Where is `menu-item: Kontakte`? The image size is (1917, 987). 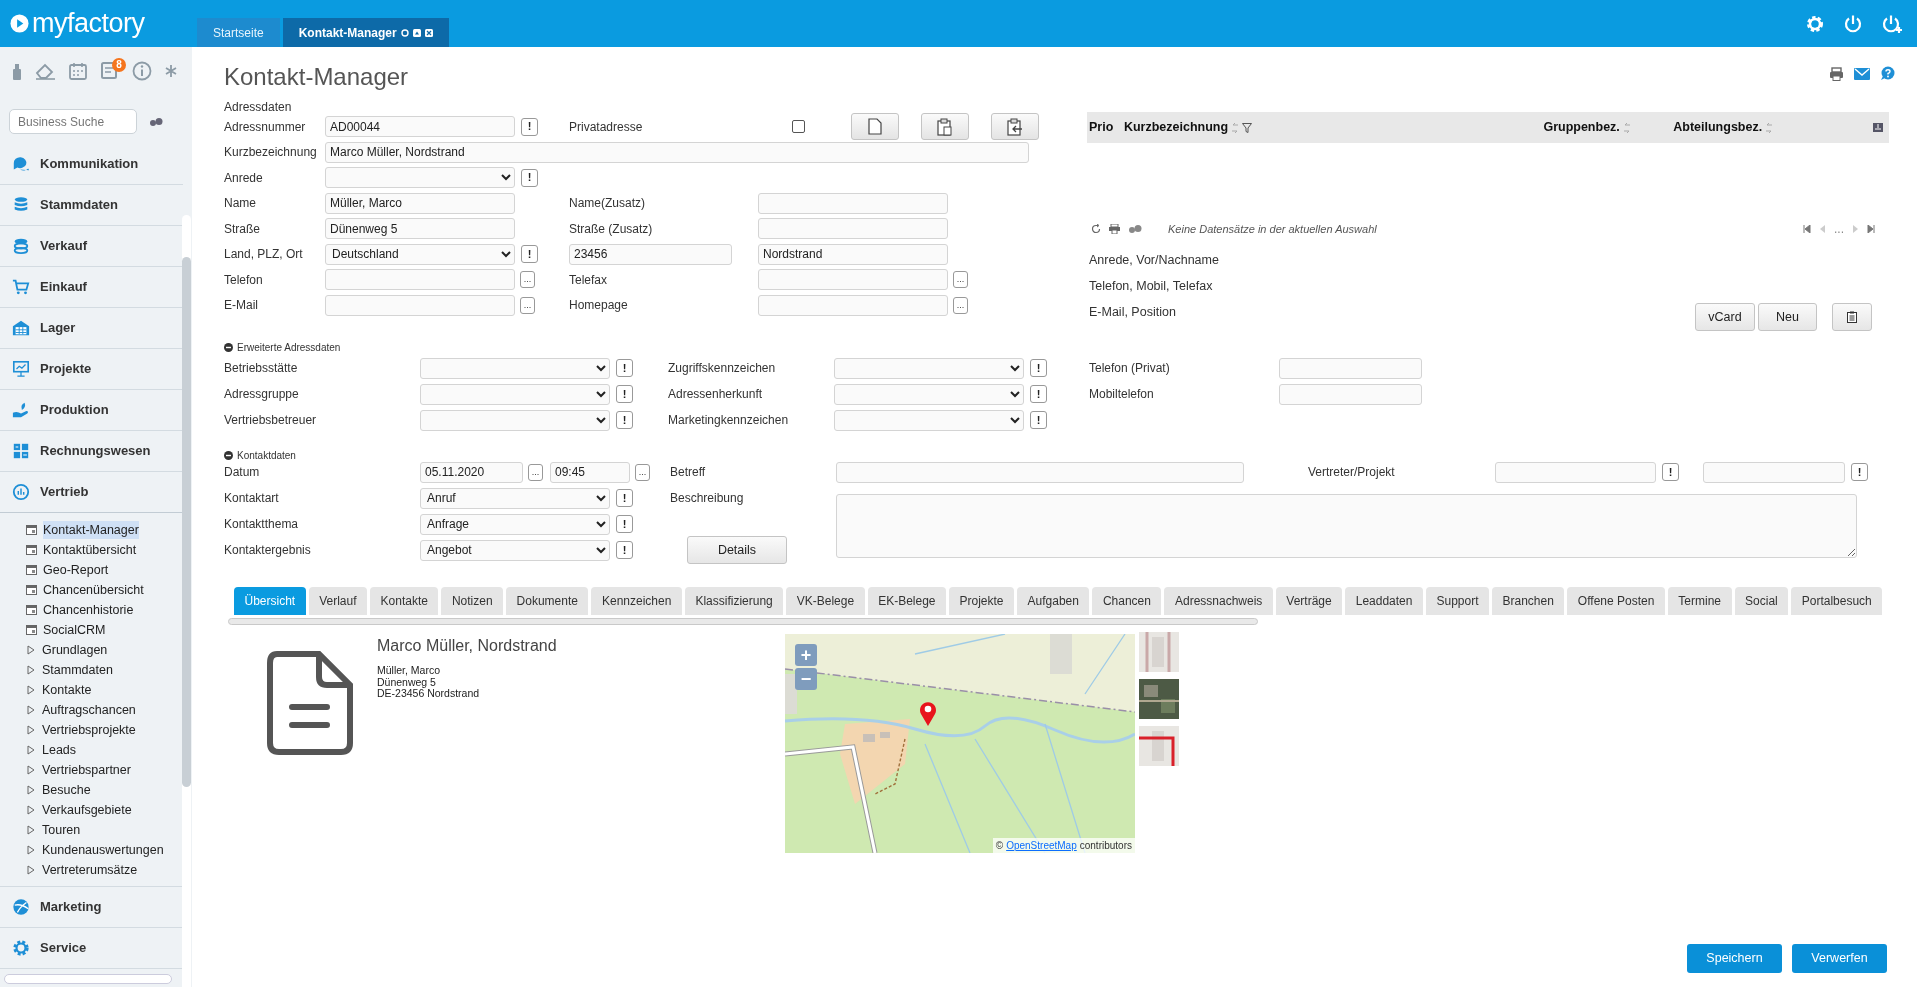 menu-item: Kontakte is located at coordinates (67, 690).